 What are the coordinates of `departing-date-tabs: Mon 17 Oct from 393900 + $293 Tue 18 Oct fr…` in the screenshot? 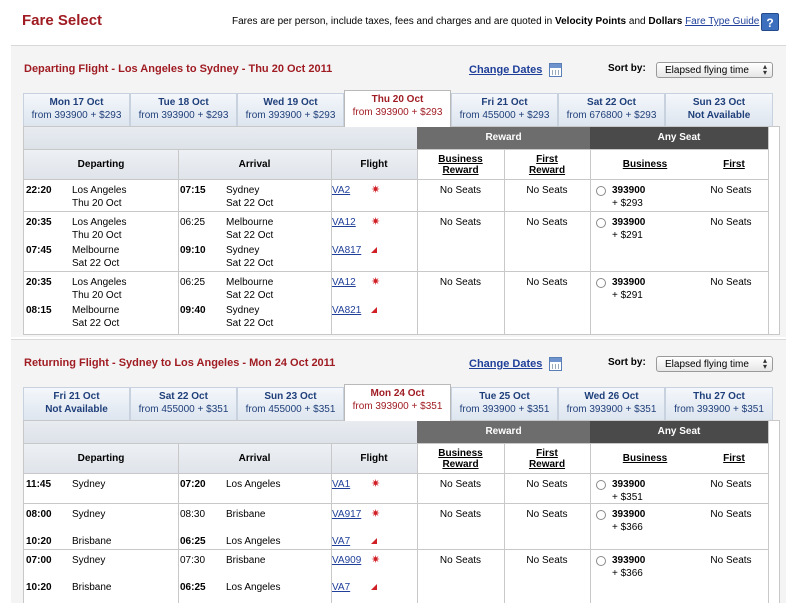 It's located at (398, 108).